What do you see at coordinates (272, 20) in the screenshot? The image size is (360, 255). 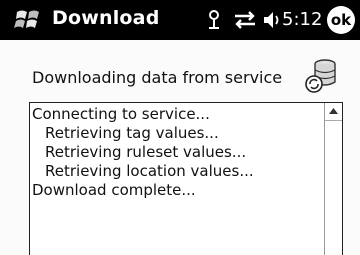 I see `speaker-icon` at bounding box center [272, 20].